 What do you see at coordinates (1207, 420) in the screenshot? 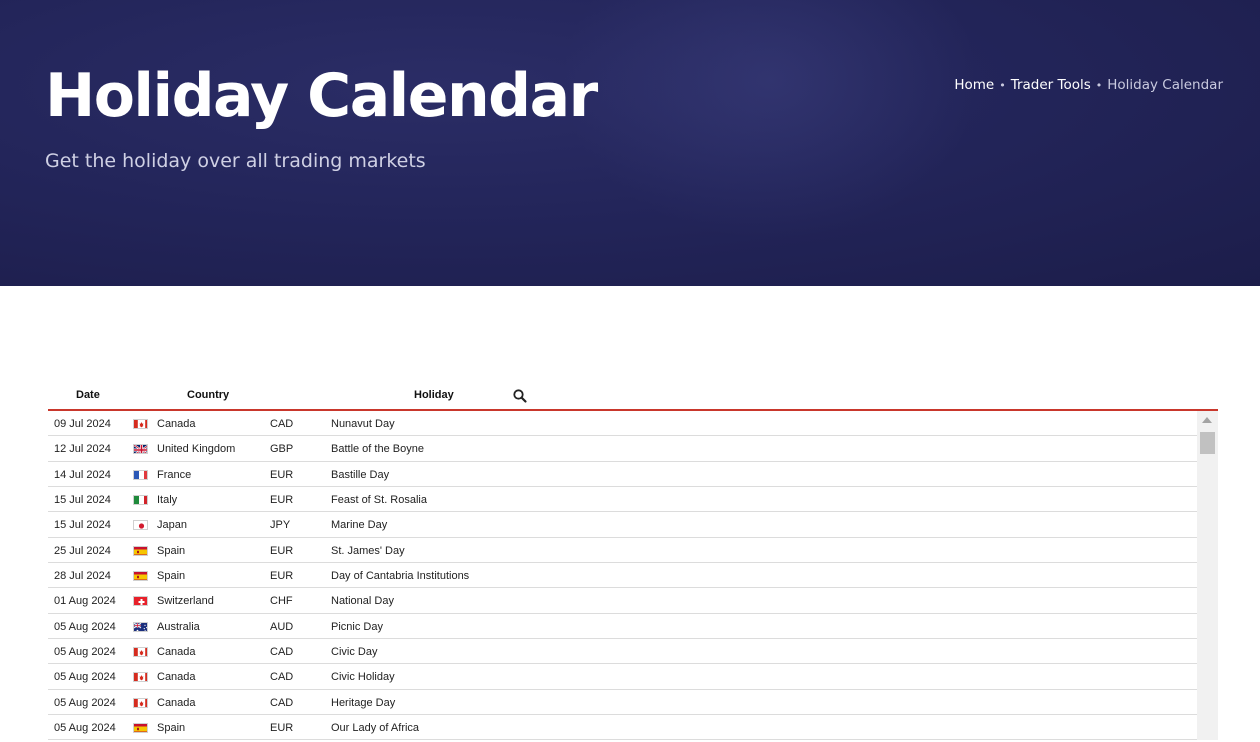
I see `scroll-up-arrow-icon` at bounding box center [1207, 420].